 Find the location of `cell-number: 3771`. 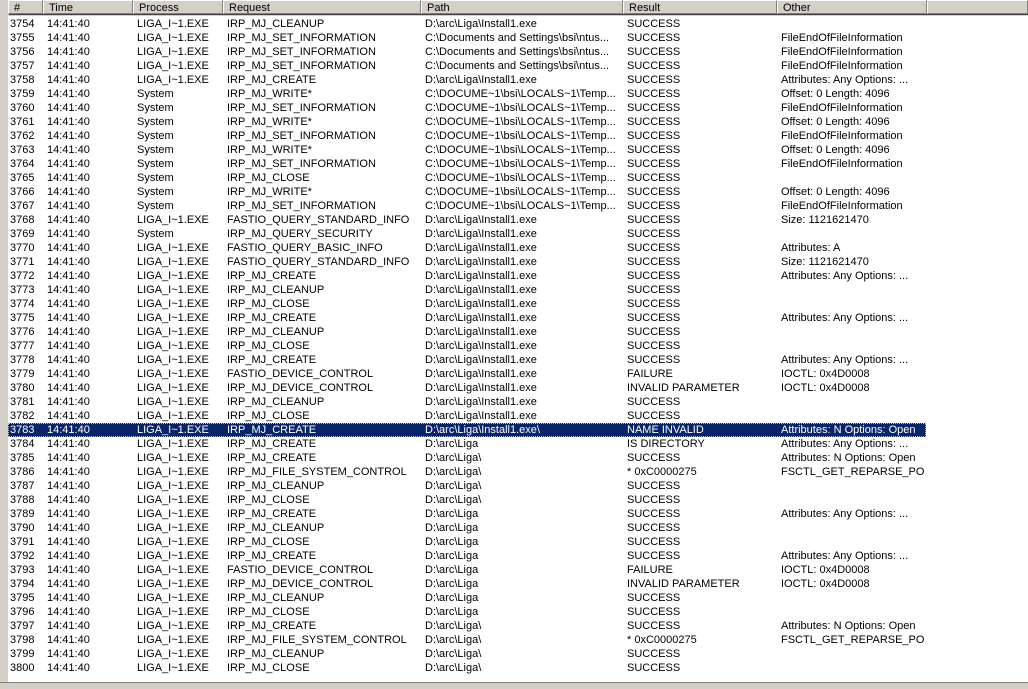

cell-number: 3771 is located at coordinates (22, 262).